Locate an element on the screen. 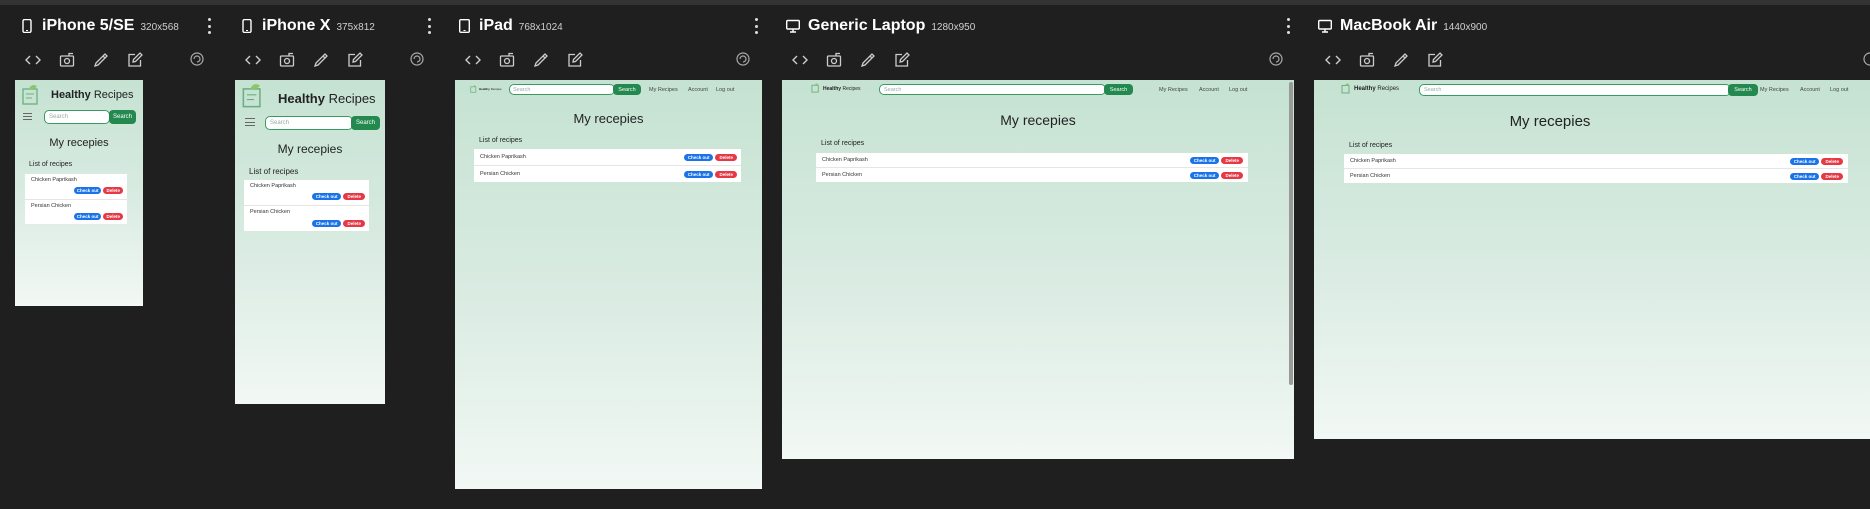 Image resolution: width=1870 pixels, height=509 pixels. mobile-phone-icon is located at coordinates (248, 26).